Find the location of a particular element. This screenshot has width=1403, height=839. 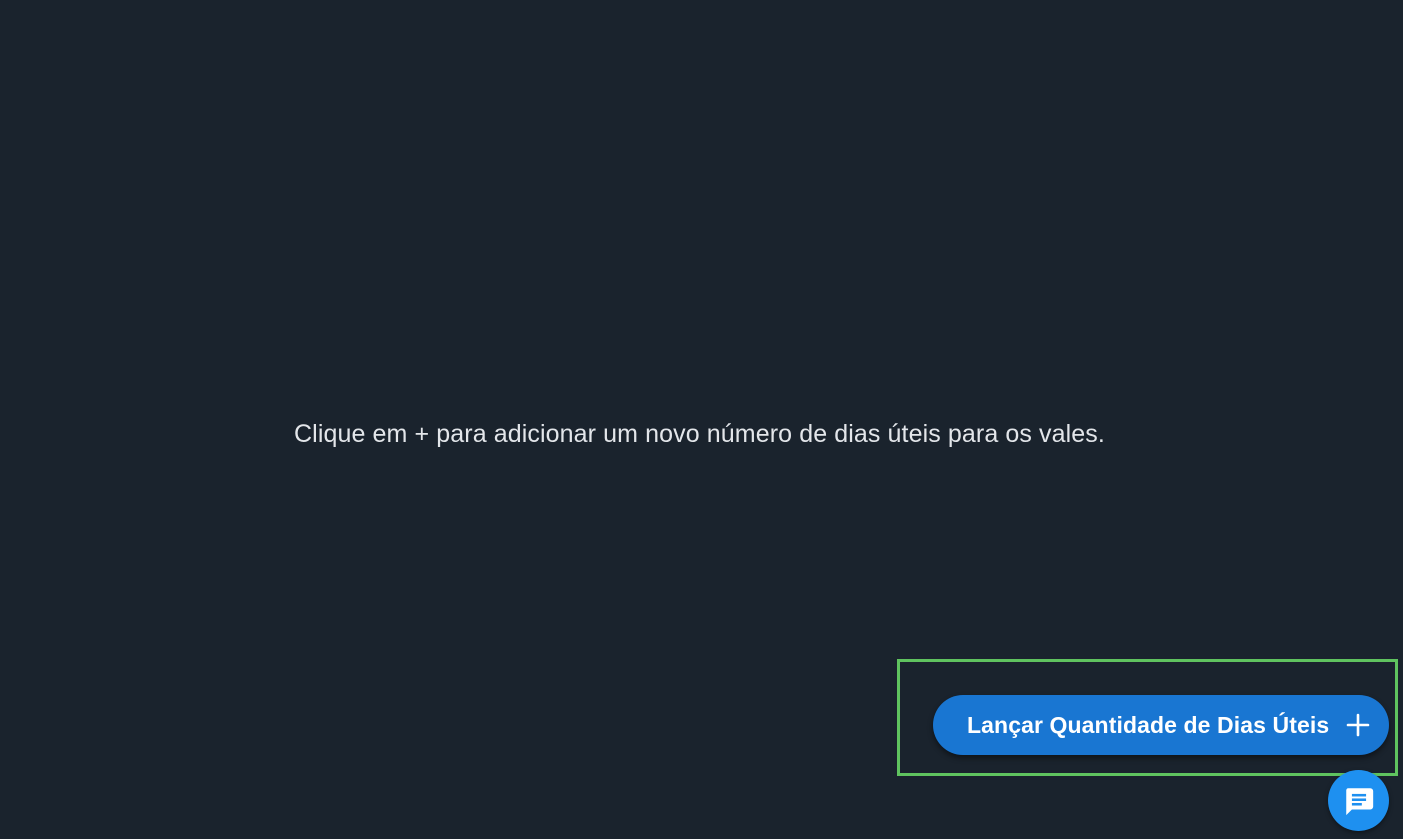

add-working-days-button: Lançar Quantidade de Dias Úteis is located at coordinates (1161, 725).